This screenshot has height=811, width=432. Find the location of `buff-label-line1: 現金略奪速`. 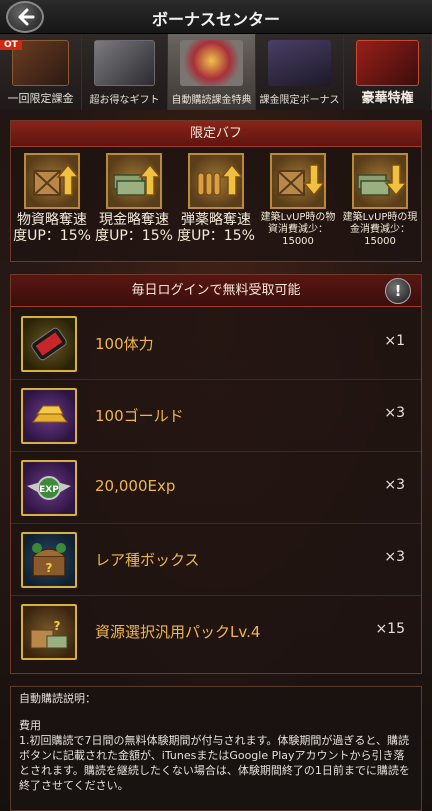

buff-label-line1: 現金略奪速 is located at coordinates (134, 220).